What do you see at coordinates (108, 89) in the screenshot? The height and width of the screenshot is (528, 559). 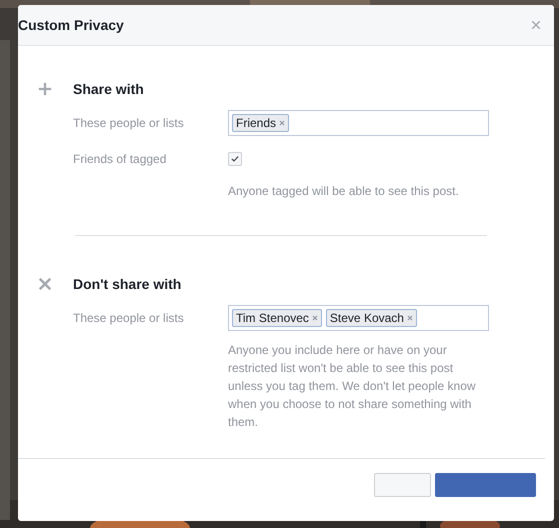 I see `section-heading: Share with` at bounding box center [108, 89].